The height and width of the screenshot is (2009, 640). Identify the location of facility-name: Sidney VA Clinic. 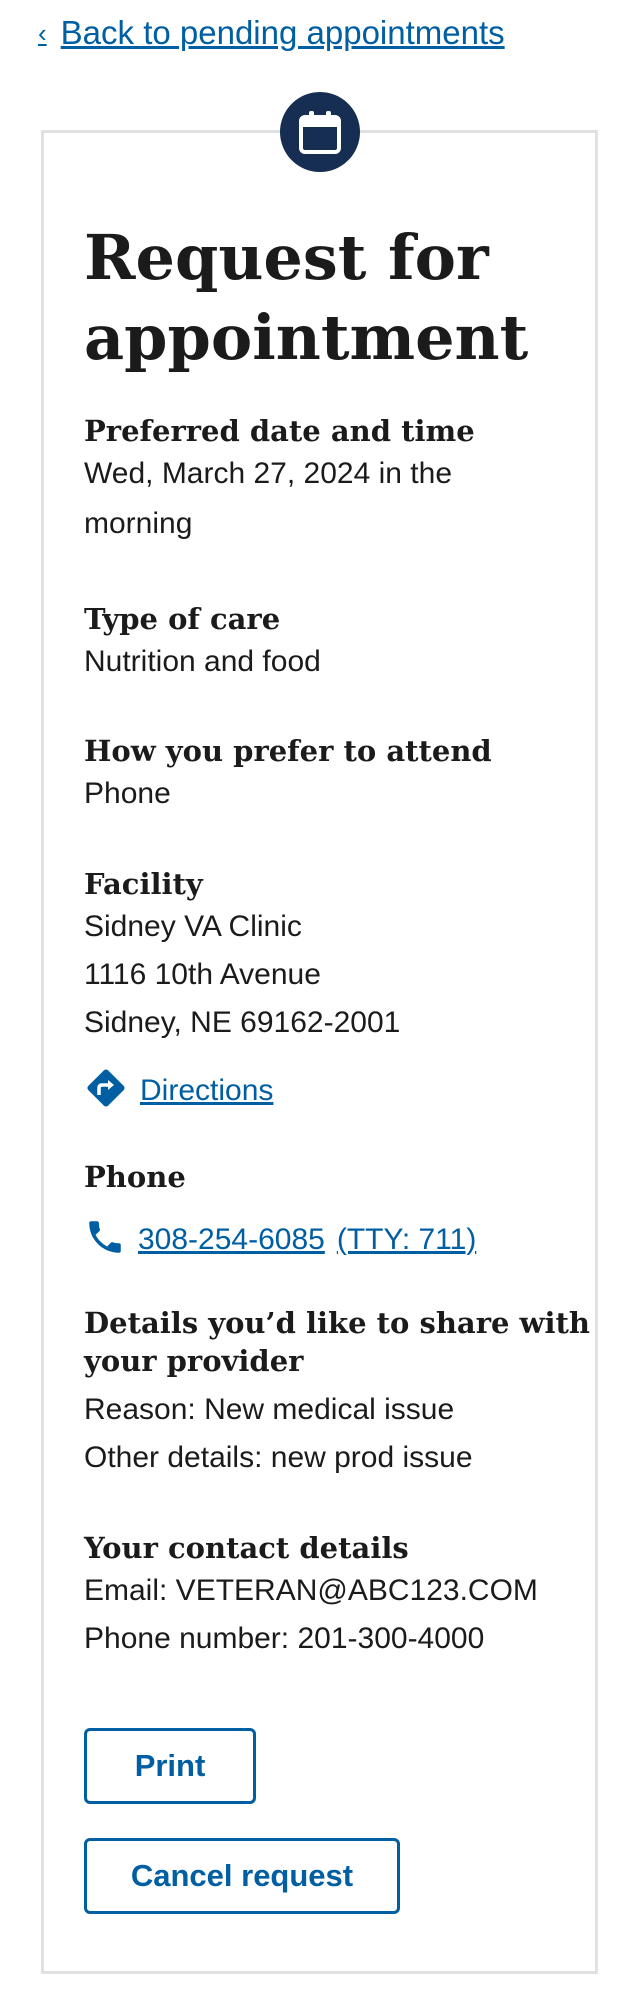
(193, 926).